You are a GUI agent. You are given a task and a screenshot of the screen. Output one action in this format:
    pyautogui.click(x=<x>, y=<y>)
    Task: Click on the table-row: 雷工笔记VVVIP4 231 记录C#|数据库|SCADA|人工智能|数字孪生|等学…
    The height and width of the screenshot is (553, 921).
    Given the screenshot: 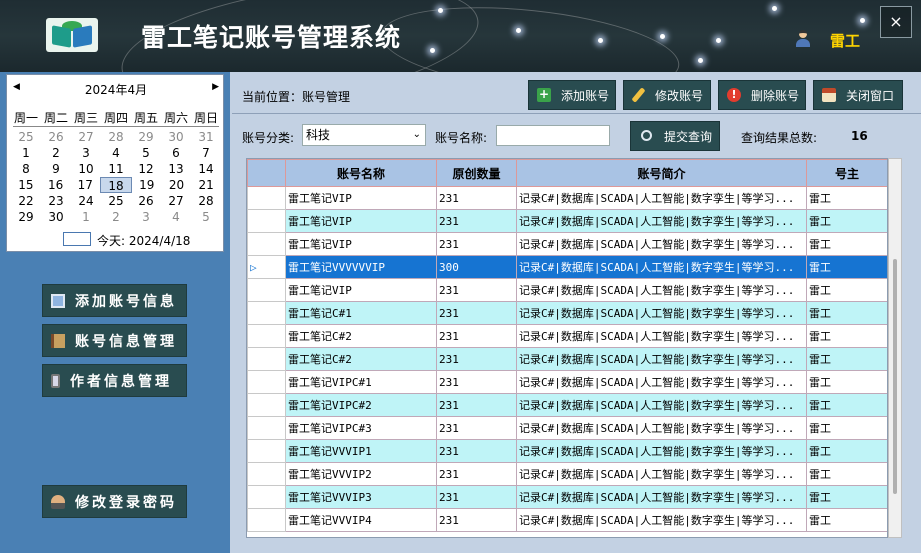 What is the action you would take?
    pyautogui.click(x=567, y=520)
    